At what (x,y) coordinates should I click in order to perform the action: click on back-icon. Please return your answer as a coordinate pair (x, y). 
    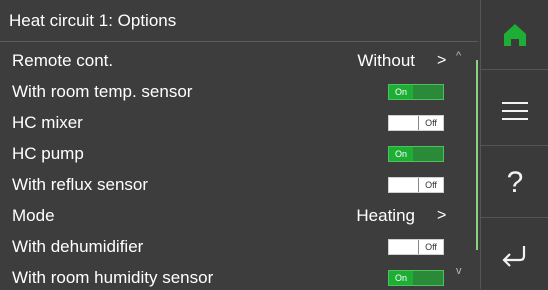
    Looking at the image, I should click on (514, 256).